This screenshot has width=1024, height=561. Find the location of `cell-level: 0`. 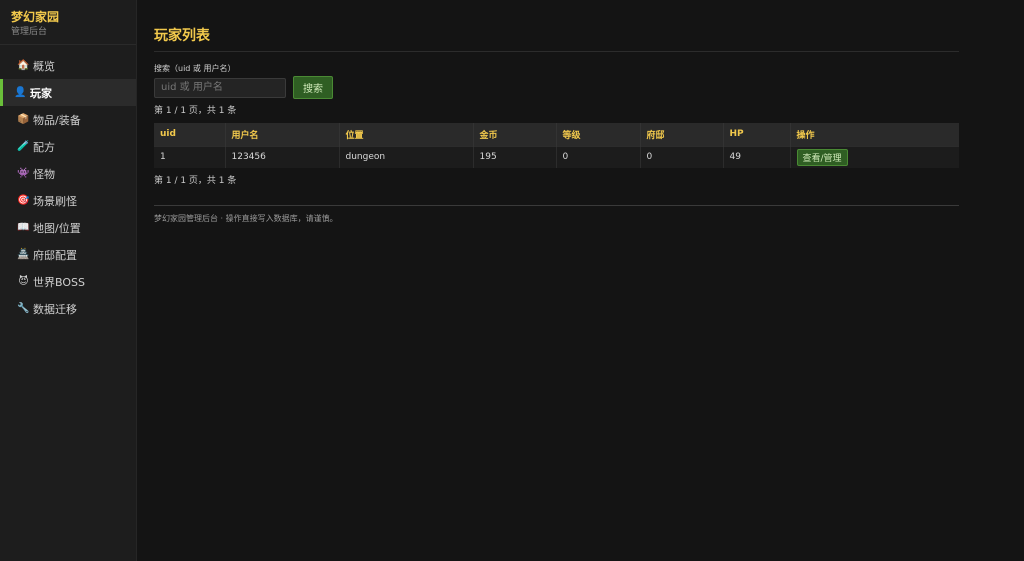

cell-level: 0 is located at coordinates (598, 156).